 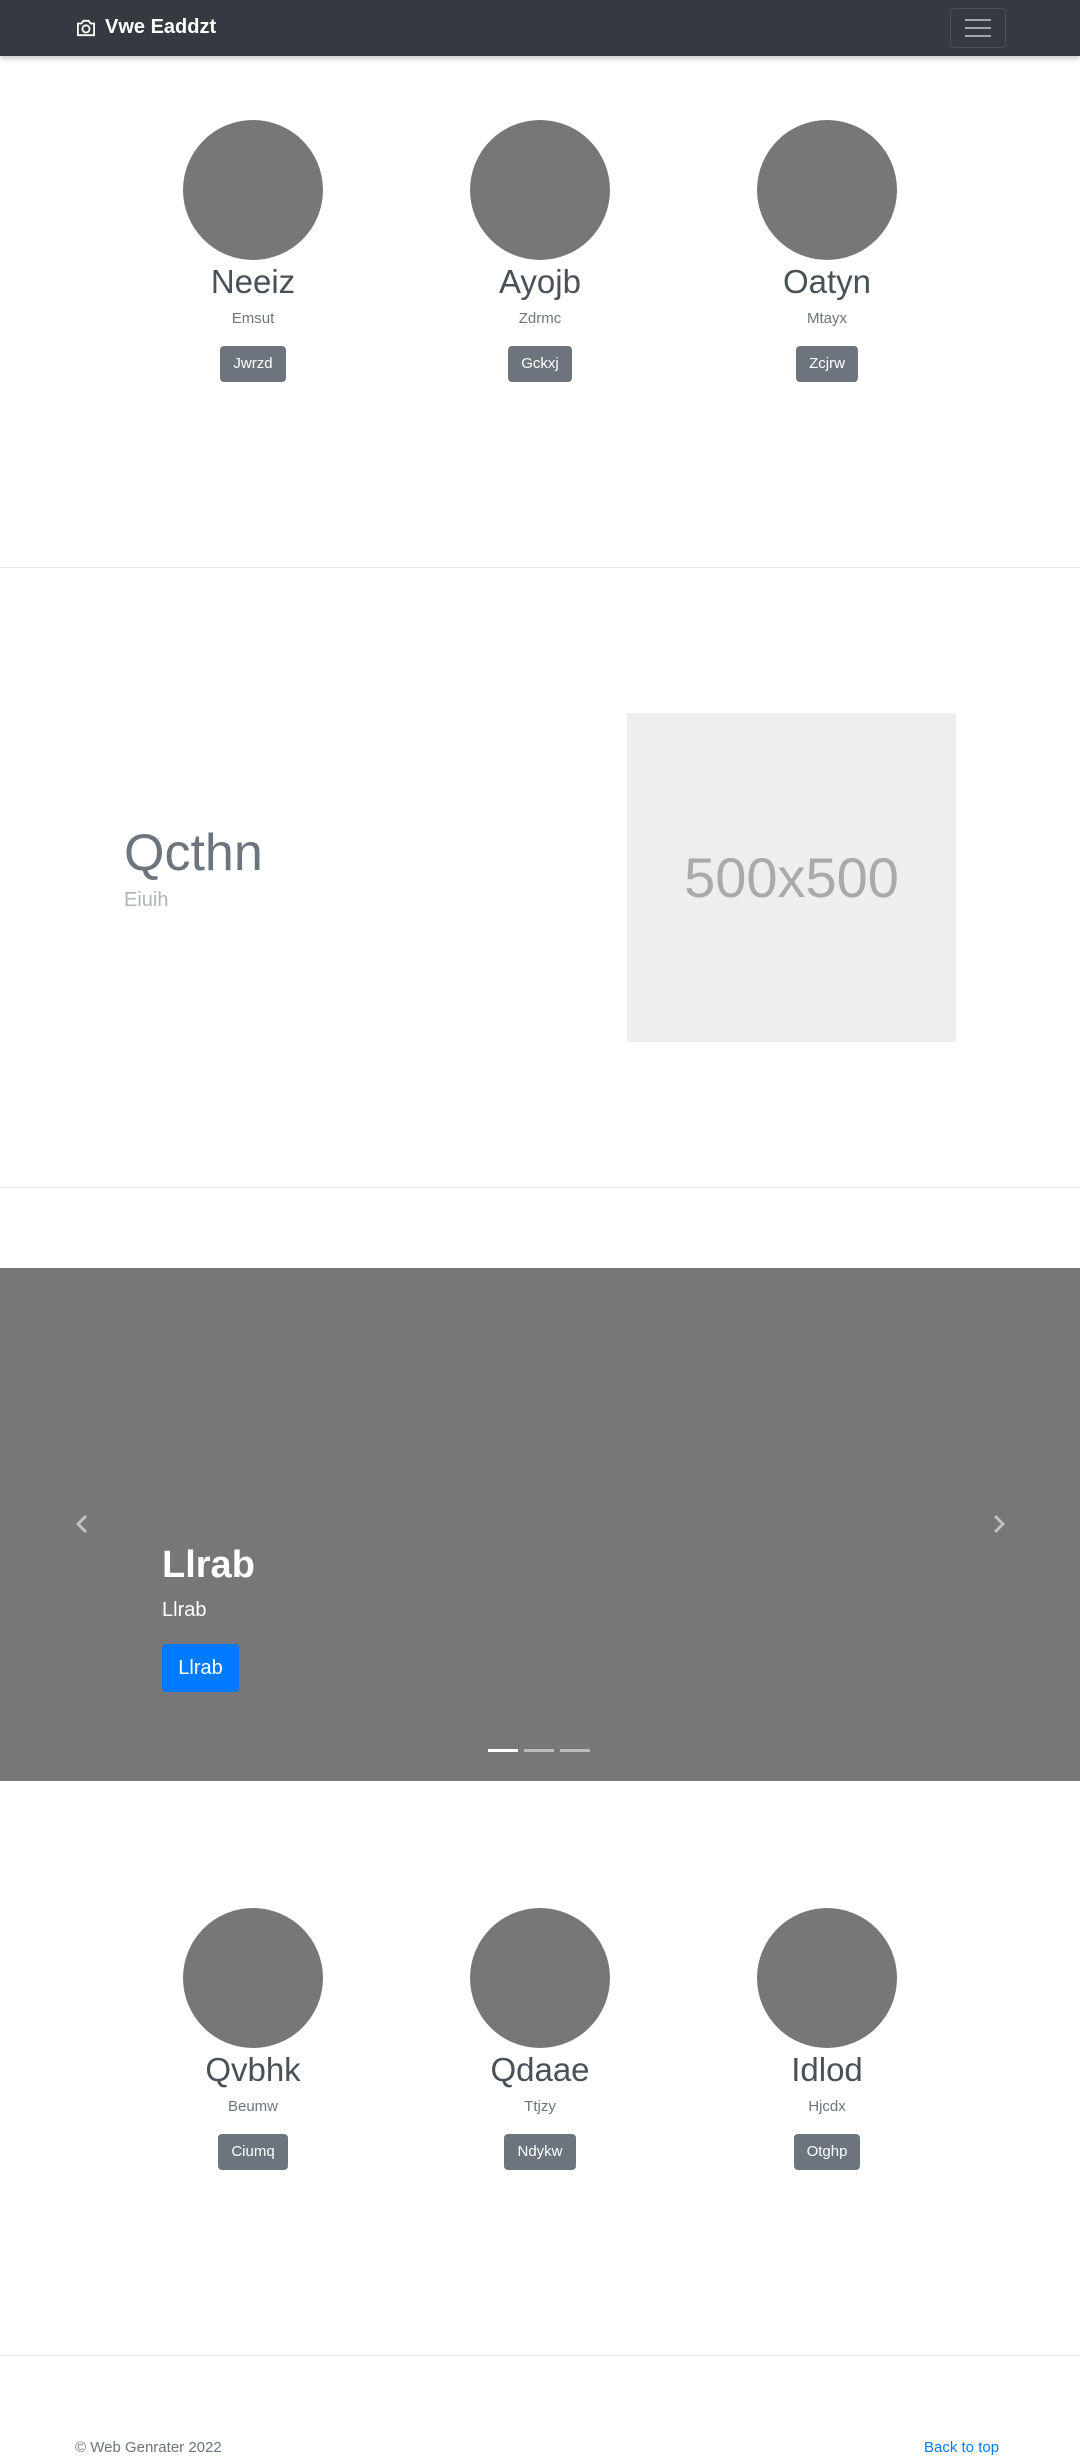 I want to click on placeholder-image-label: 500x500, so click(x=791, y=877).